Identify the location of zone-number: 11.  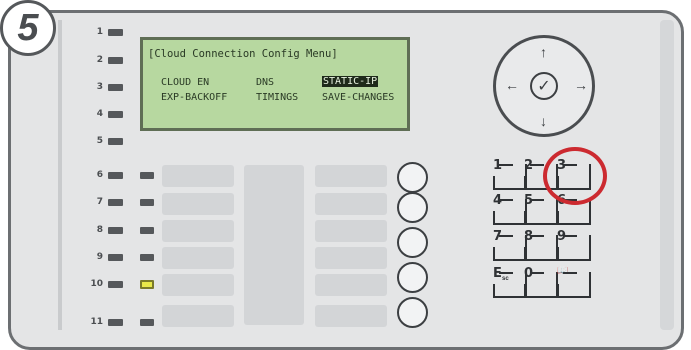
(96, 322).